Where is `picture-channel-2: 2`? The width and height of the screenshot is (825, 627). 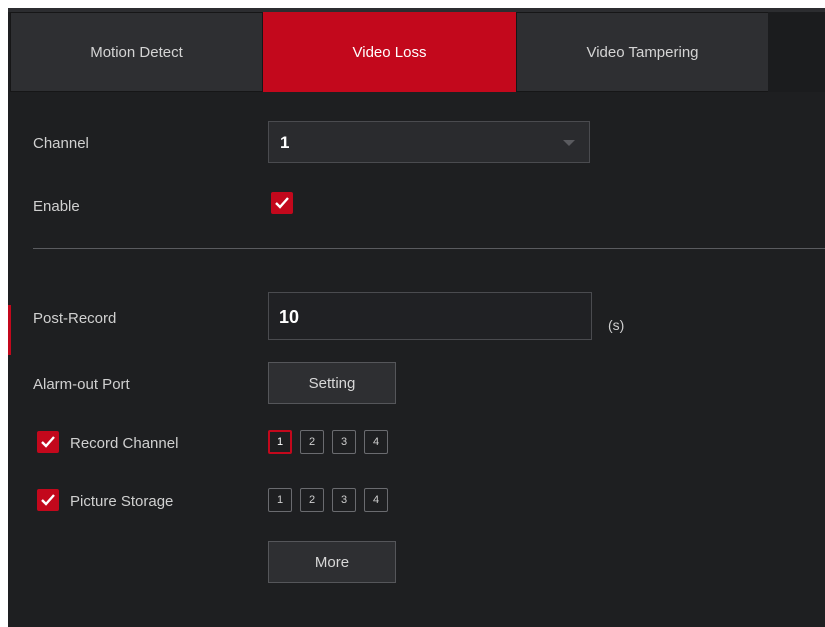
picture-channel-2: 2 is located at coordinates (312, 500).